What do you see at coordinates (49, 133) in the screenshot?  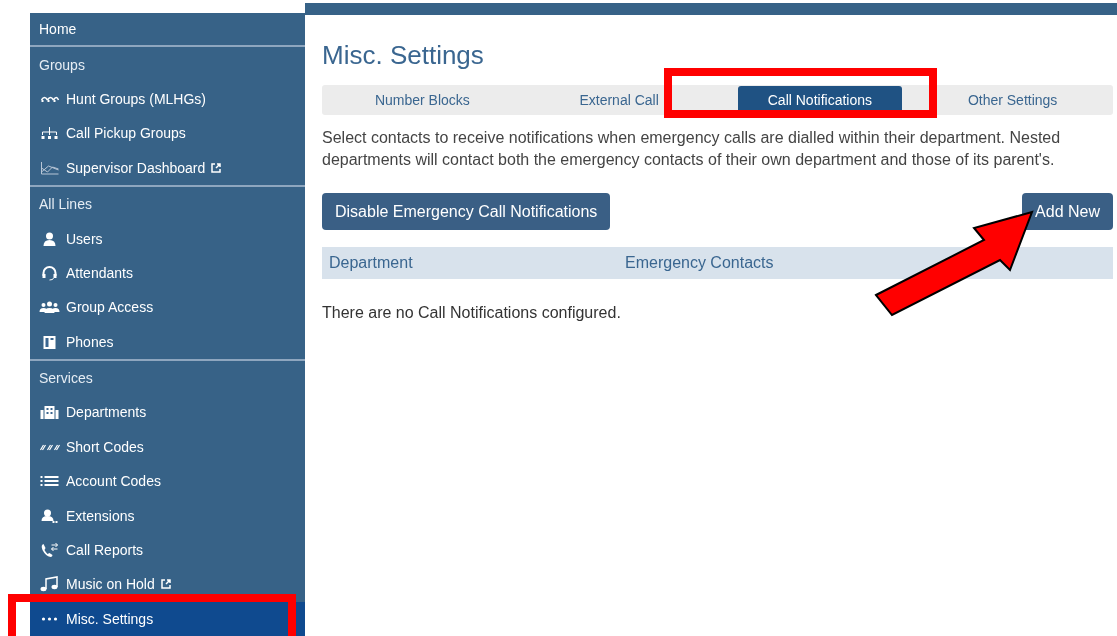 I see `hierarchy-icon` at bounding box center [49, 133].